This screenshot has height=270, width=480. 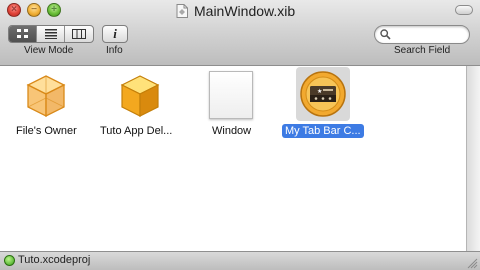 I want to click on project-status-indicator-icon, so click(x=9, y=260).